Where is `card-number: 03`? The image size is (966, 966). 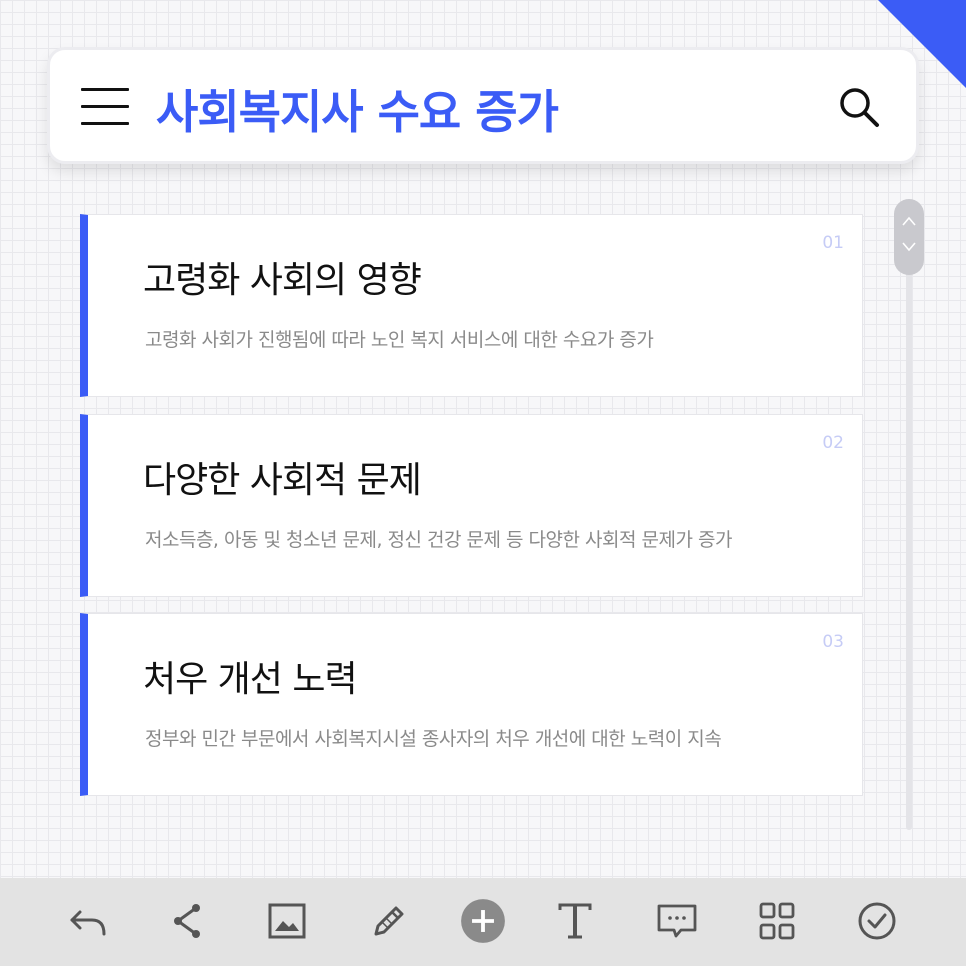 card-number: 03 is located at coordinates (833, 642).